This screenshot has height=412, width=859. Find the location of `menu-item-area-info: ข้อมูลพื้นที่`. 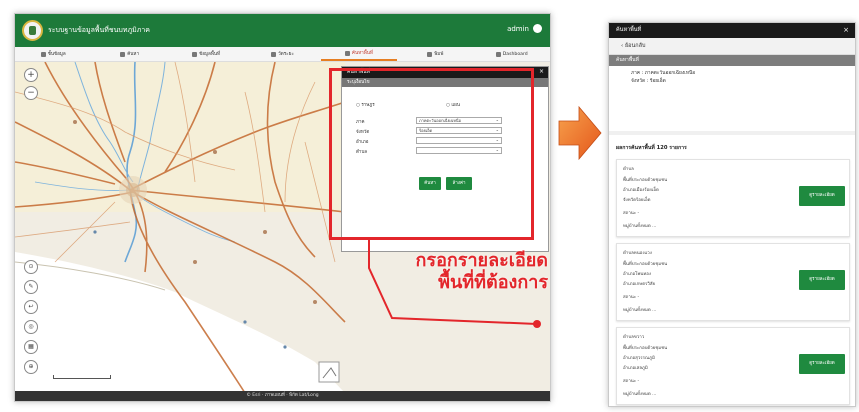

menu-item-area-info: ข้อมูลพื้นที่ is located at coordinates (206, 54).